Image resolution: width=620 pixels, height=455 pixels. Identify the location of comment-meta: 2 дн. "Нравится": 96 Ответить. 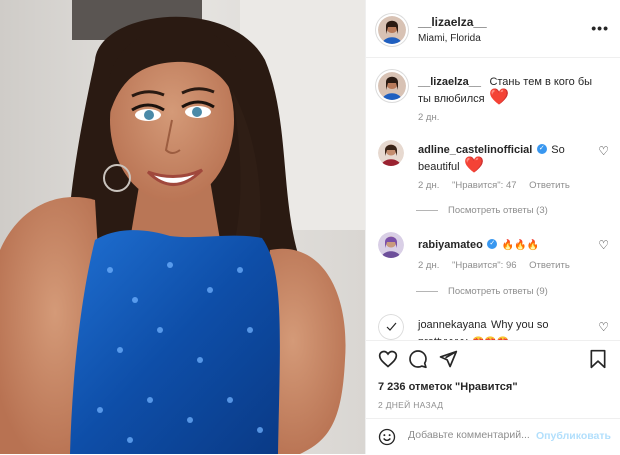
(499, 265).